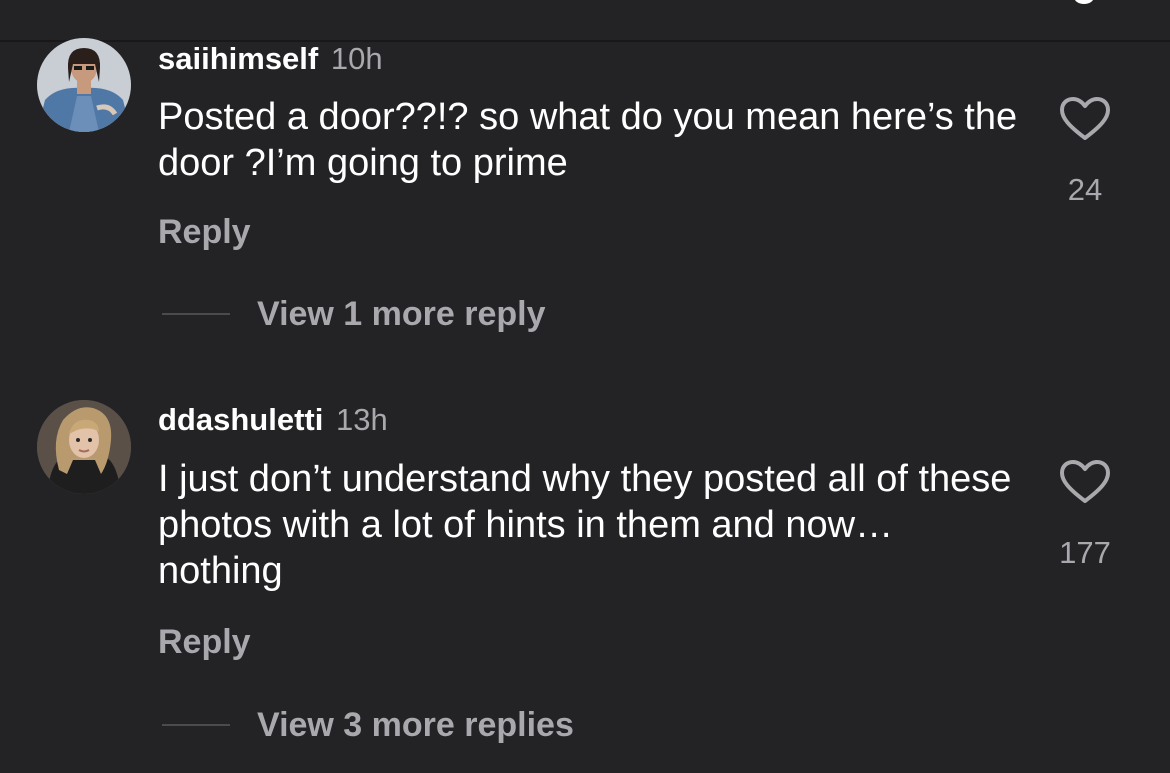 This screenshot has width=1170, height=773. What do you see at coordinates (401, 313) in the screenshot?
I see `view-more-replies-label: View 1 more reply` at bounding box center [401, 313].